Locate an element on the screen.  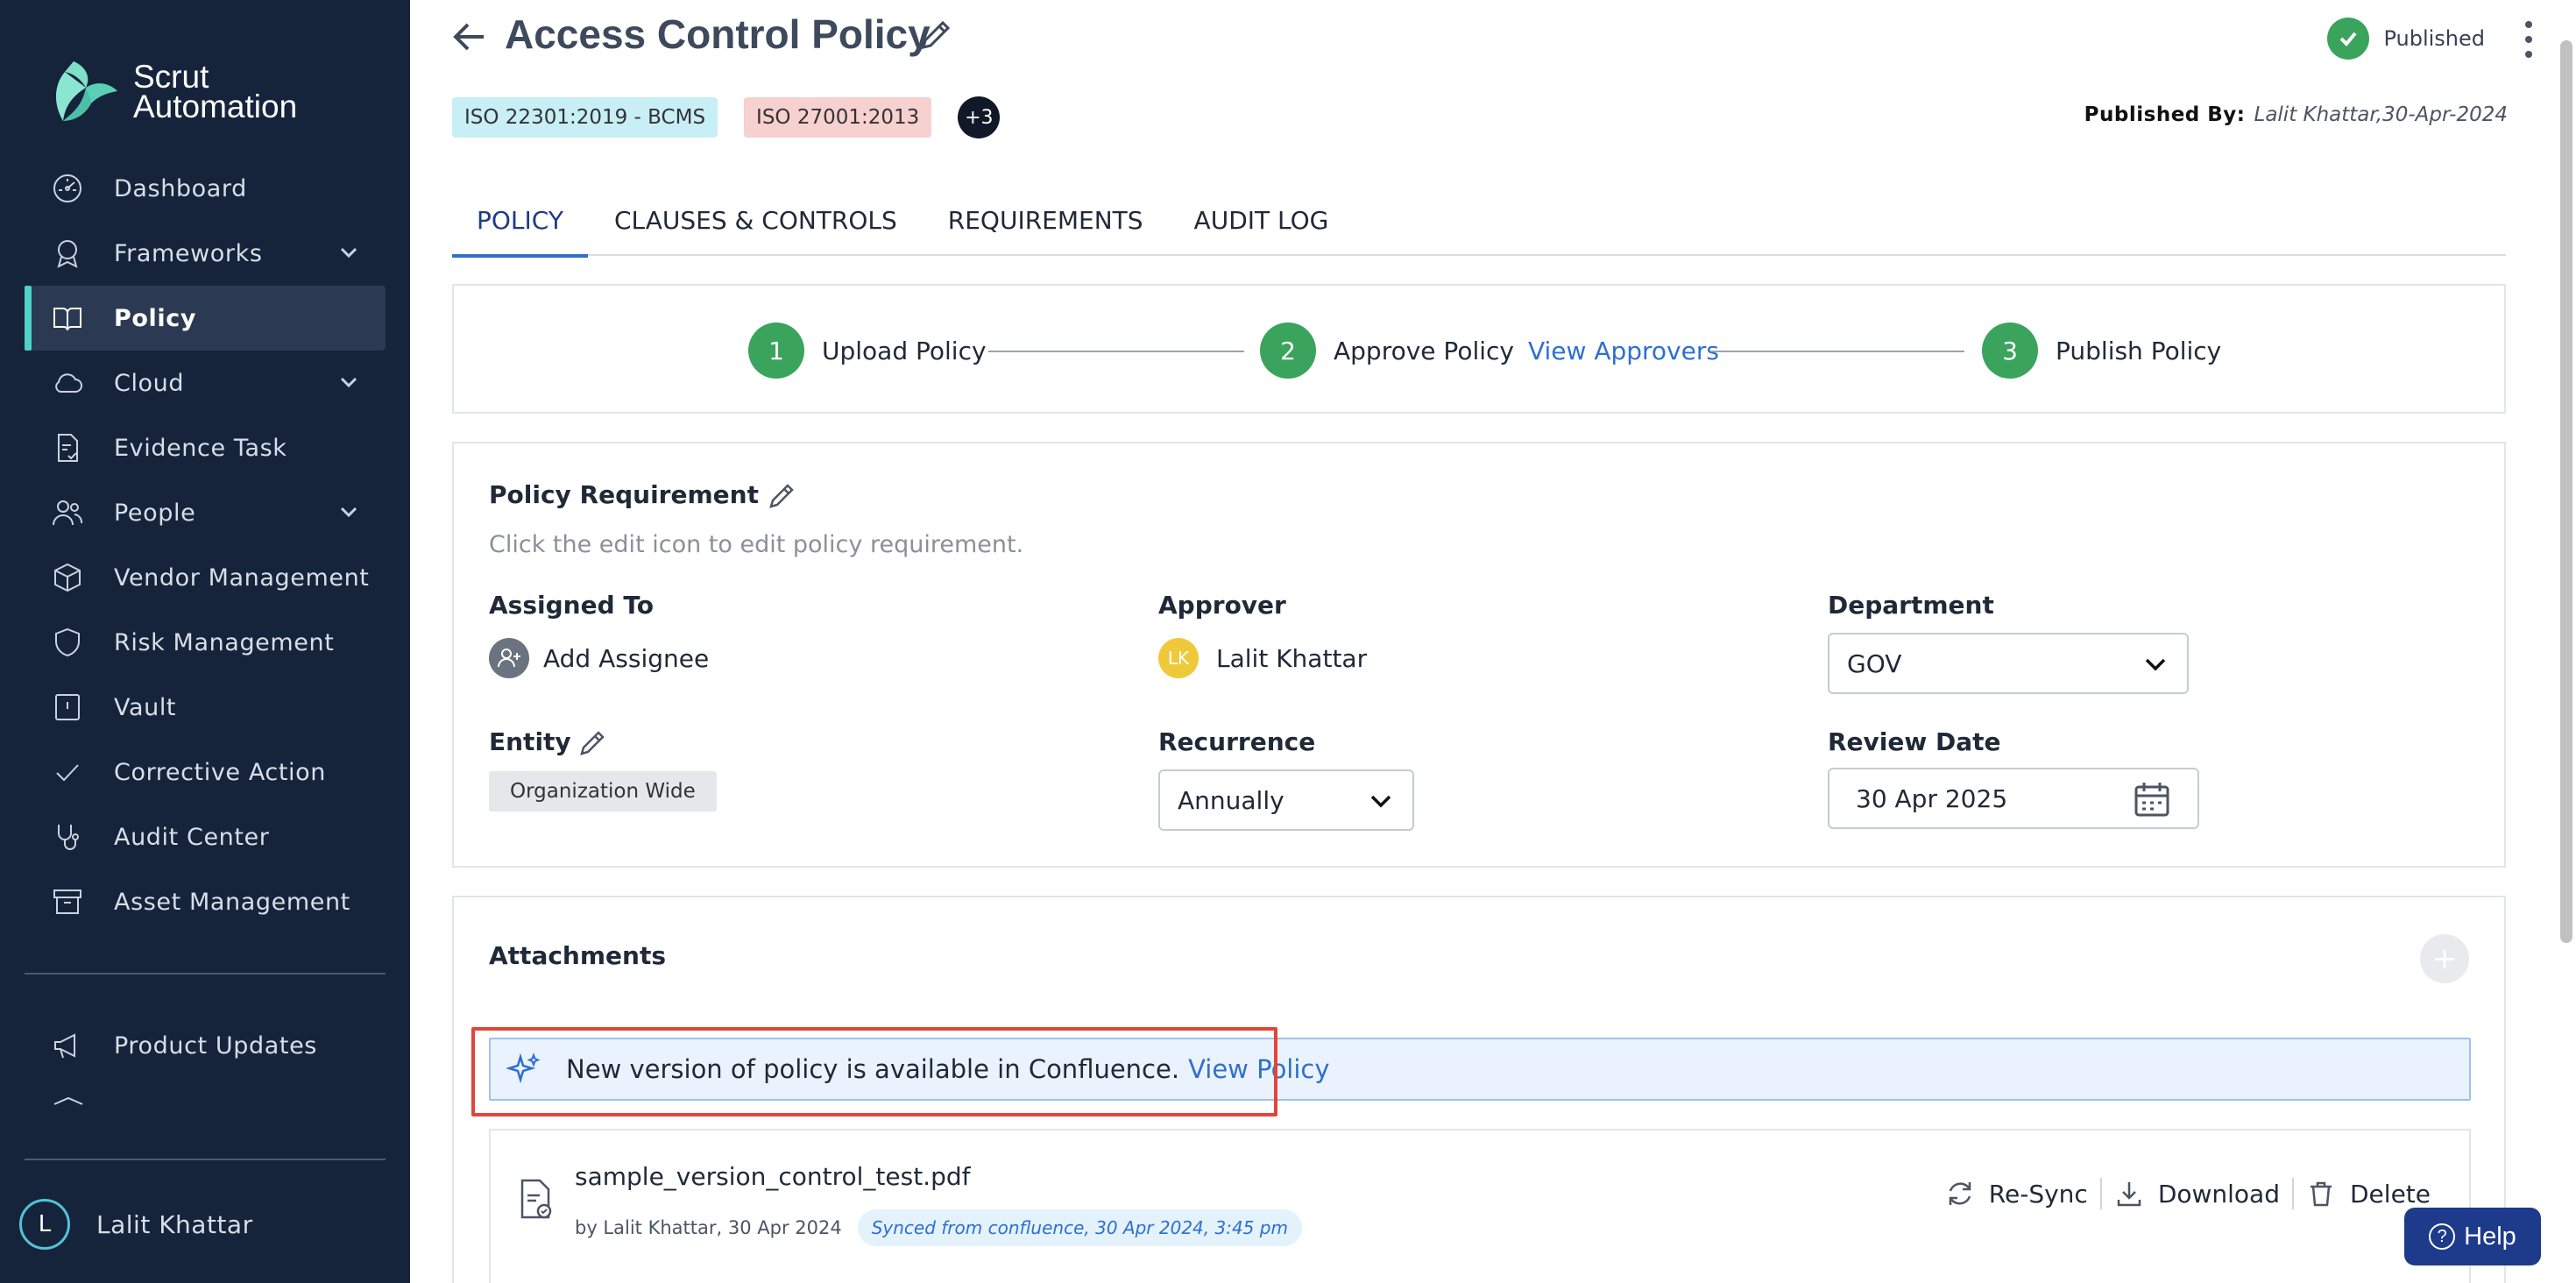
file-check-icon is located at coordinates (67, 447).